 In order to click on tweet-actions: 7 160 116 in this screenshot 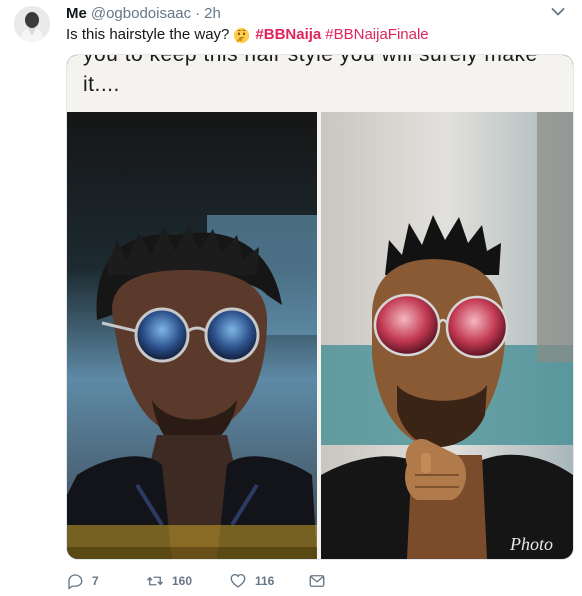, I will do `click(216, 581)`.